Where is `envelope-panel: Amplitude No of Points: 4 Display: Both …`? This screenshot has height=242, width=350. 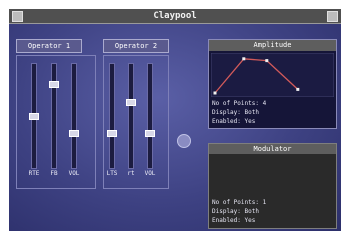 envelope-panel: Amplitude No of Points: 4 Display: Both … is located at coordinates (272, 84).